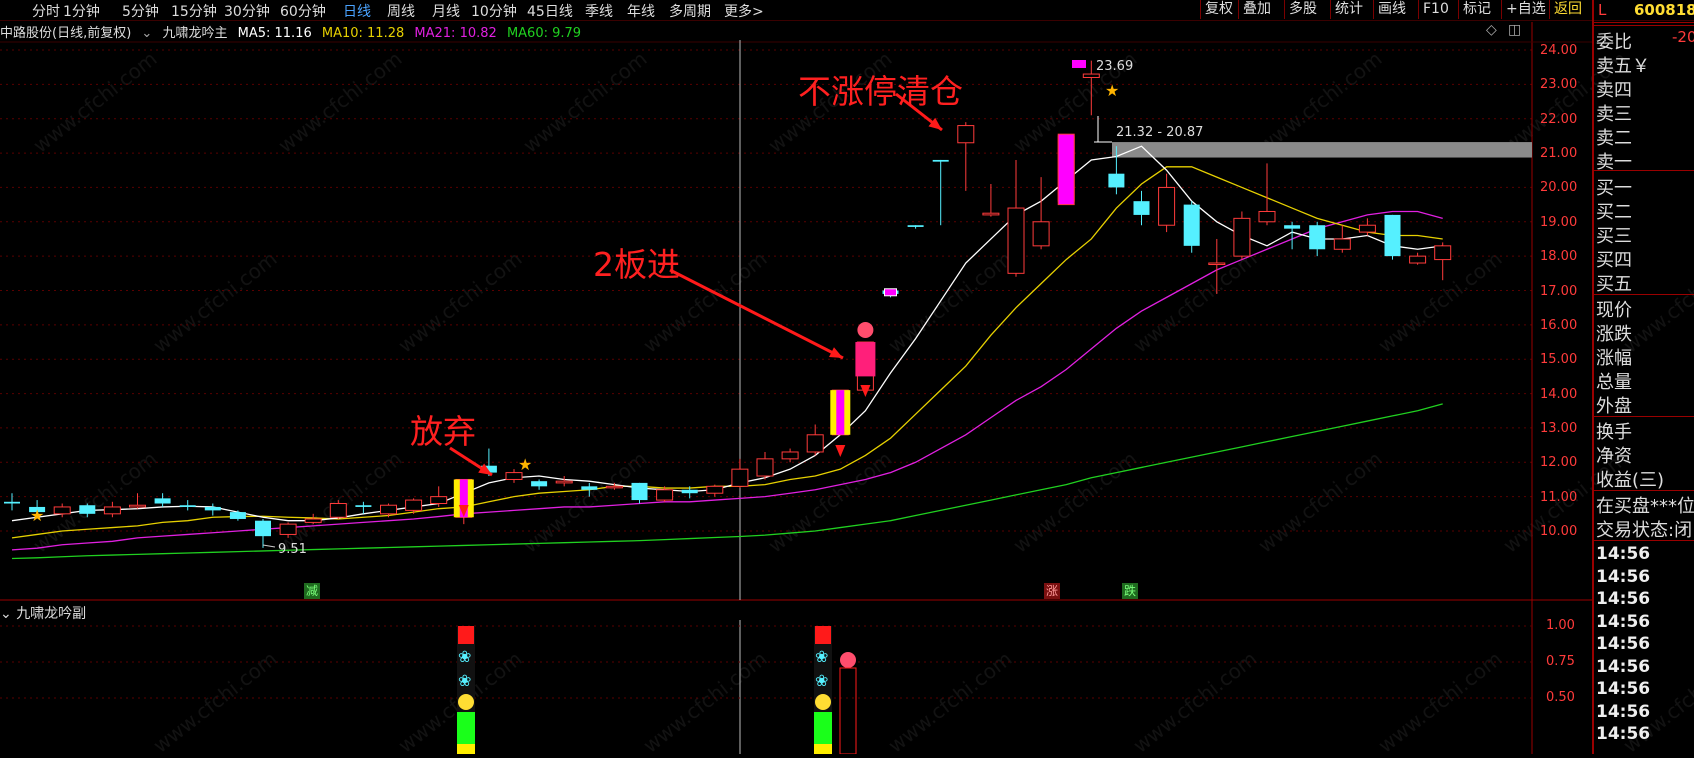 The height and width of the screenshot is (758, 1694). Describe the element at coordinates (1559, 325) in the screenshot. I see `price-tick: 16.00` at that location.